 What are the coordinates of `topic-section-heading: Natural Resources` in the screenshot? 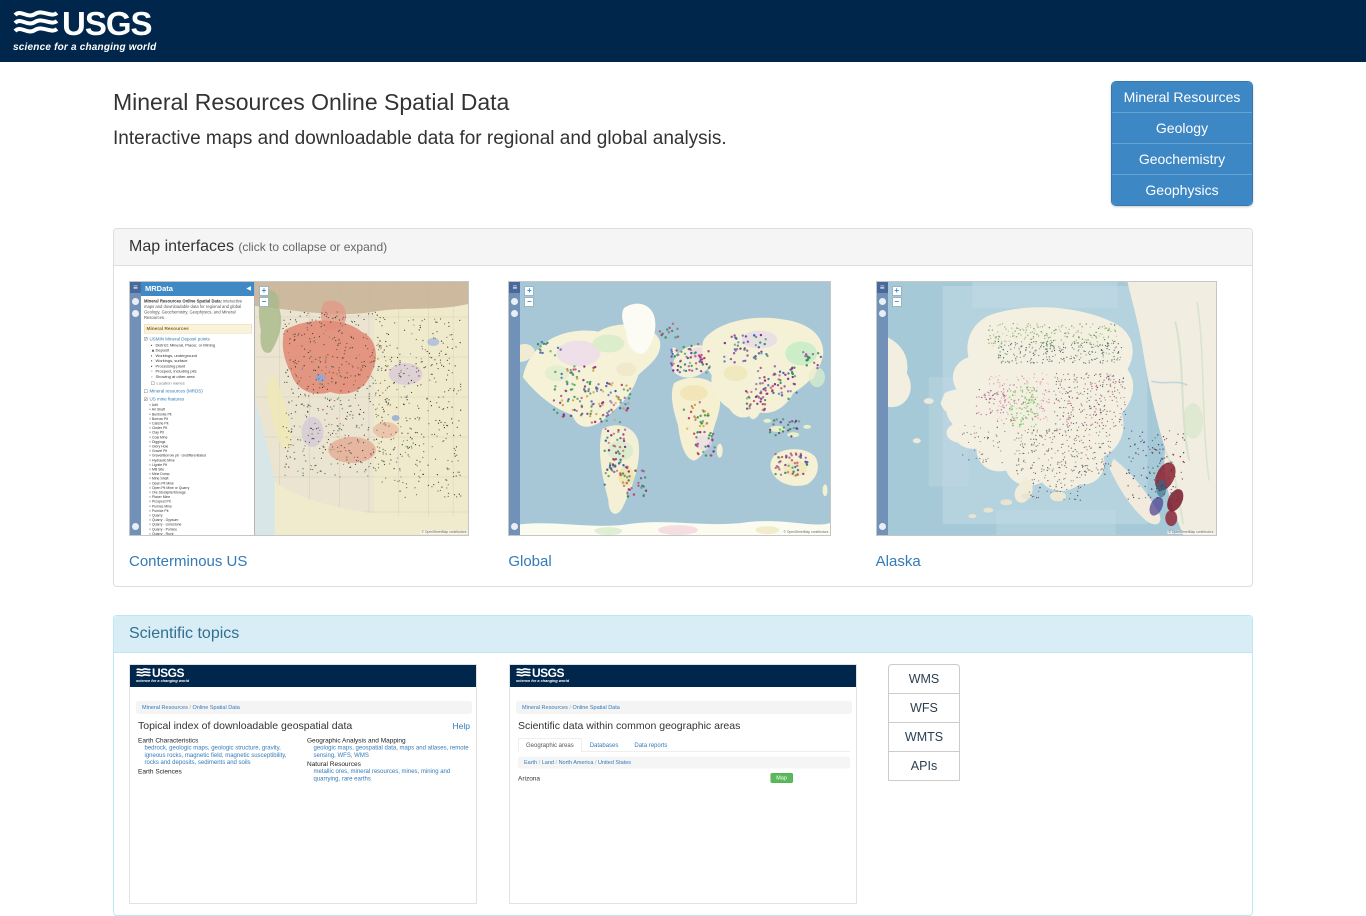 It's located at (334, 764).